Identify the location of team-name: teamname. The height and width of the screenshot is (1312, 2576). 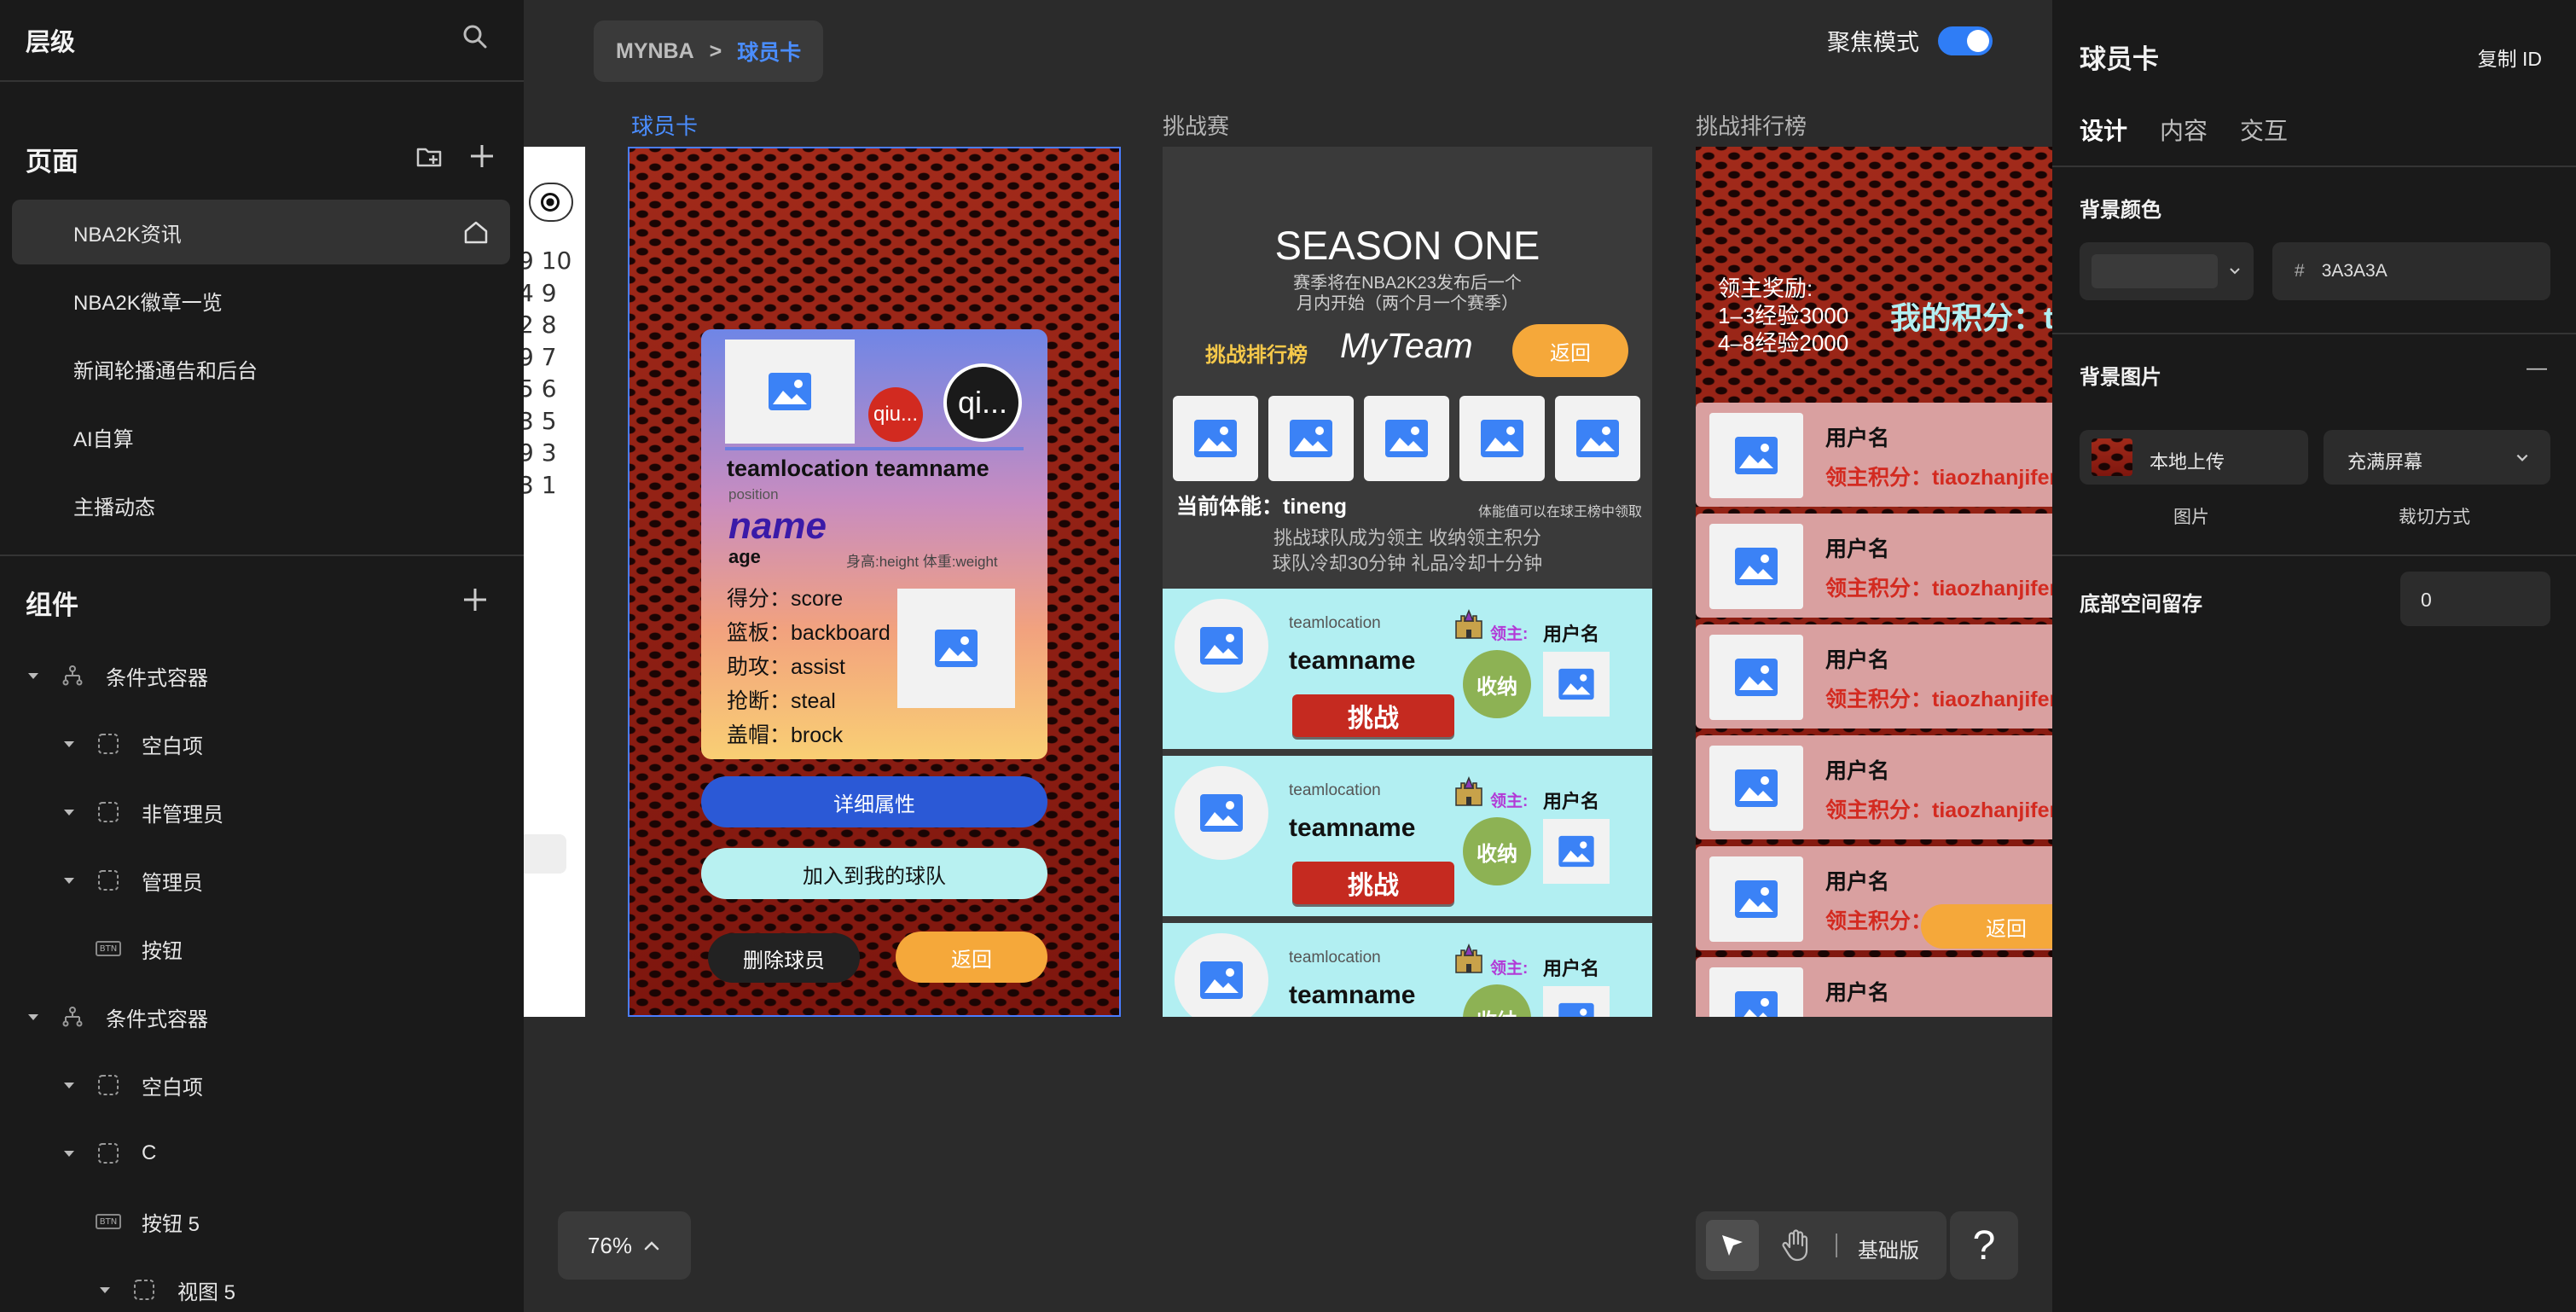
(1352, 828).